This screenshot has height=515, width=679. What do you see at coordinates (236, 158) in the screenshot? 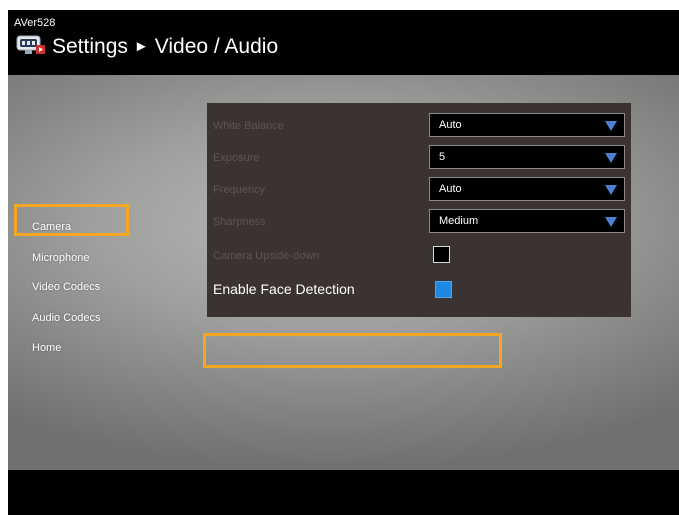
I see `exposure-label: Exposure` at bounding box center [236, 158].